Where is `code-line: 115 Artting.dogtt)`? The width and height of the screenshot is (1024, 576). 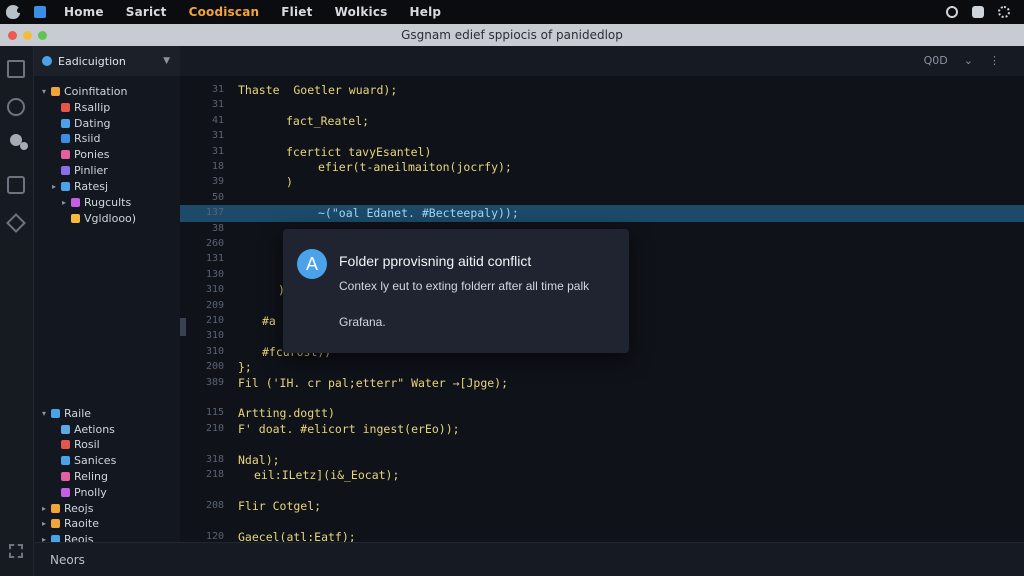 code-line: 115 Artting.dogtt) is located at coordinates (602, 413).